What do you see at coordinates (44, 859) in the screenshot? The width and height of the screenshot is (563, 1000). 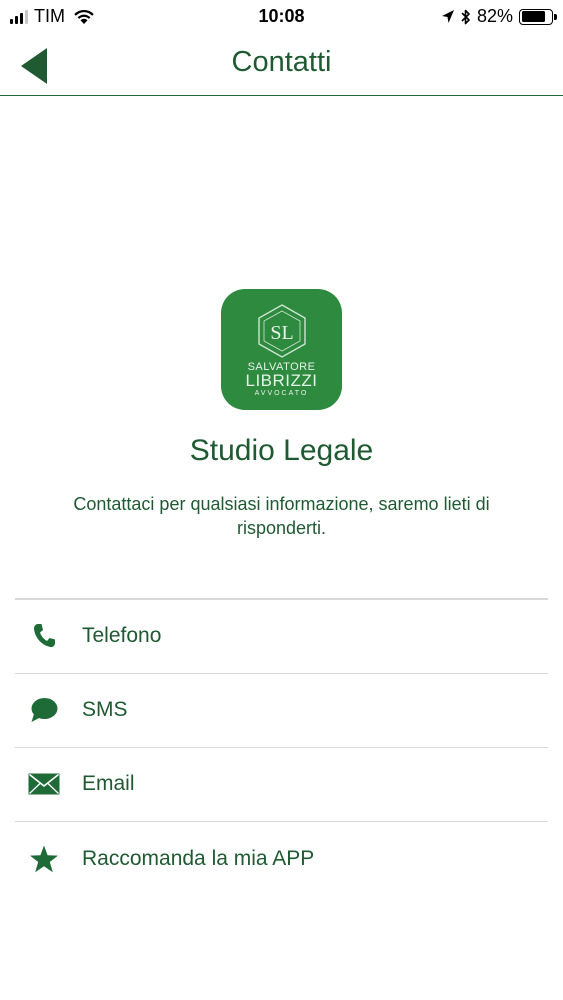 I see `star-icon` at bounding box center [44, 859].